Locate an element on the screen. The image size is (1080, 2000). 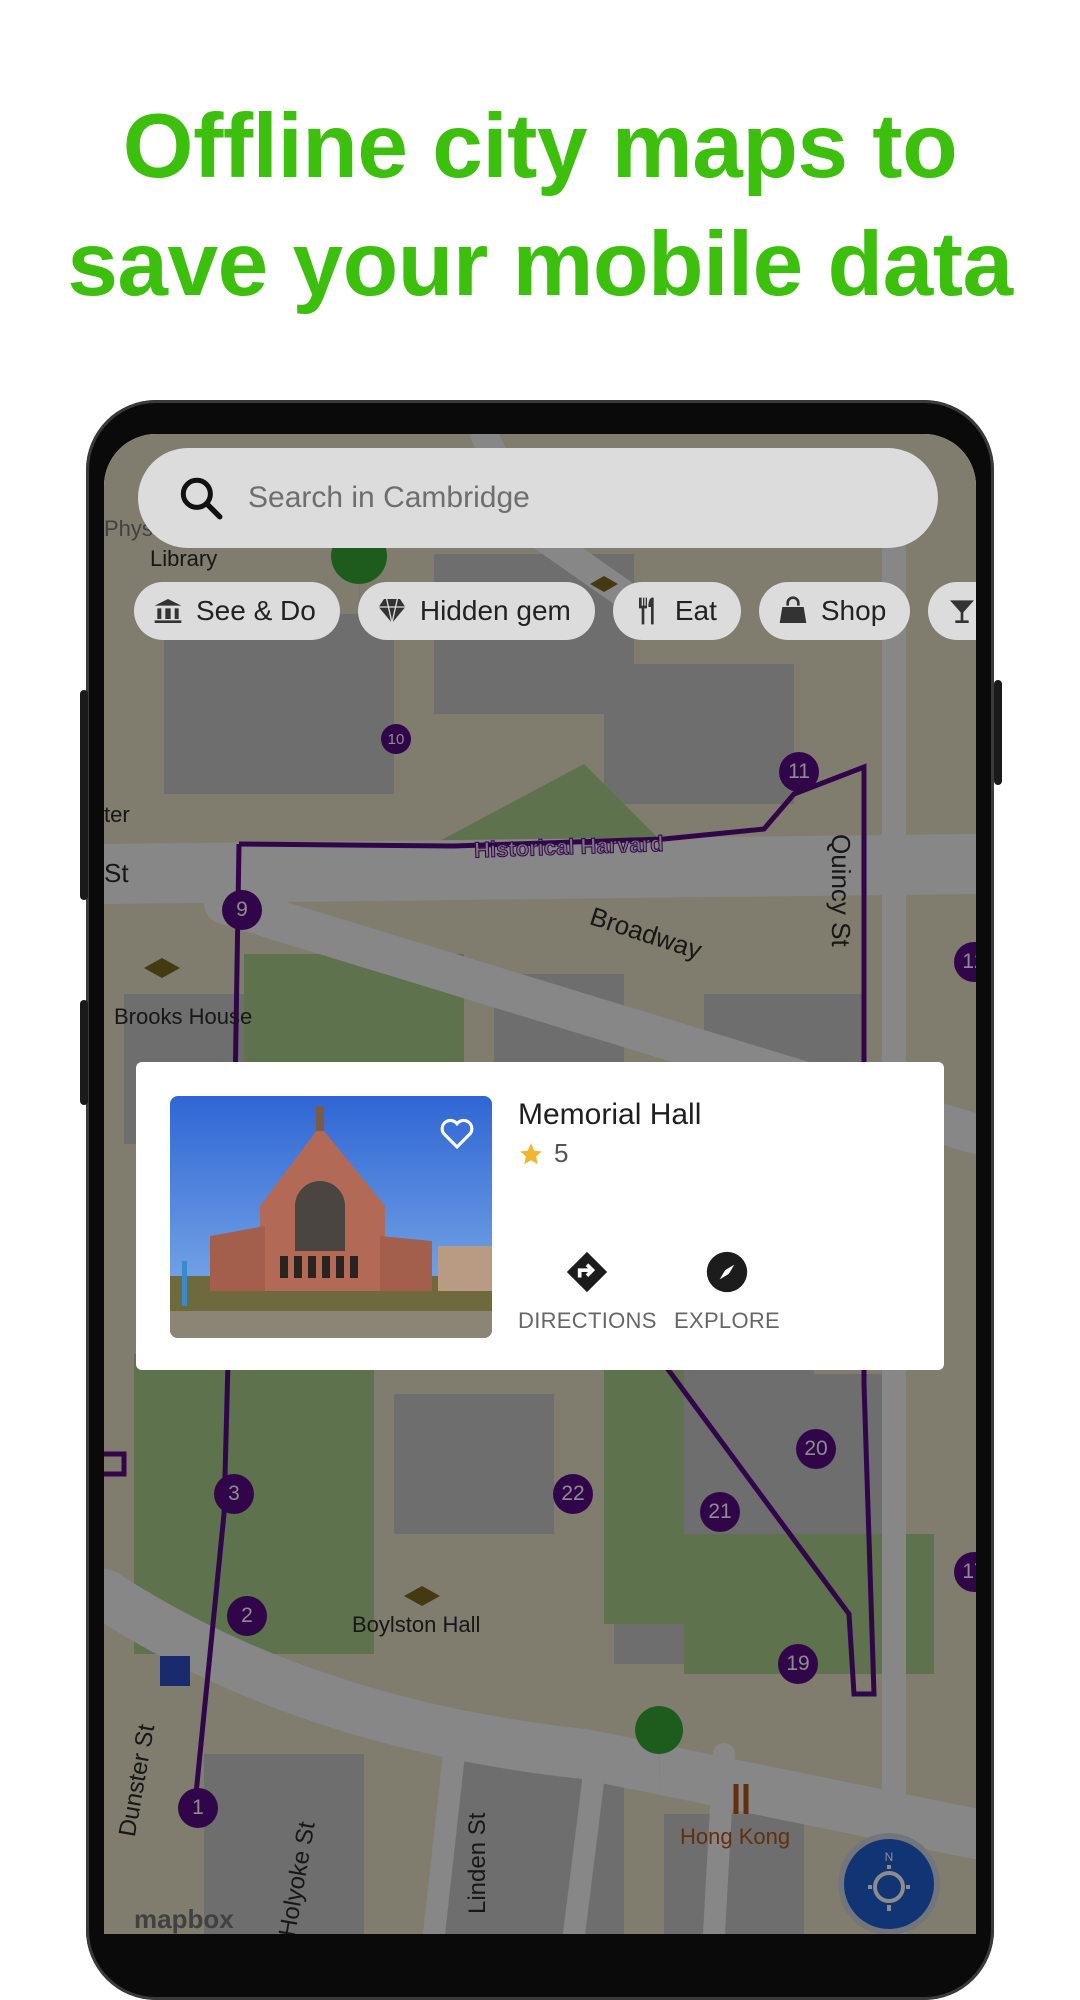
chip-label: See & Do is located at coordinates (256, 610).